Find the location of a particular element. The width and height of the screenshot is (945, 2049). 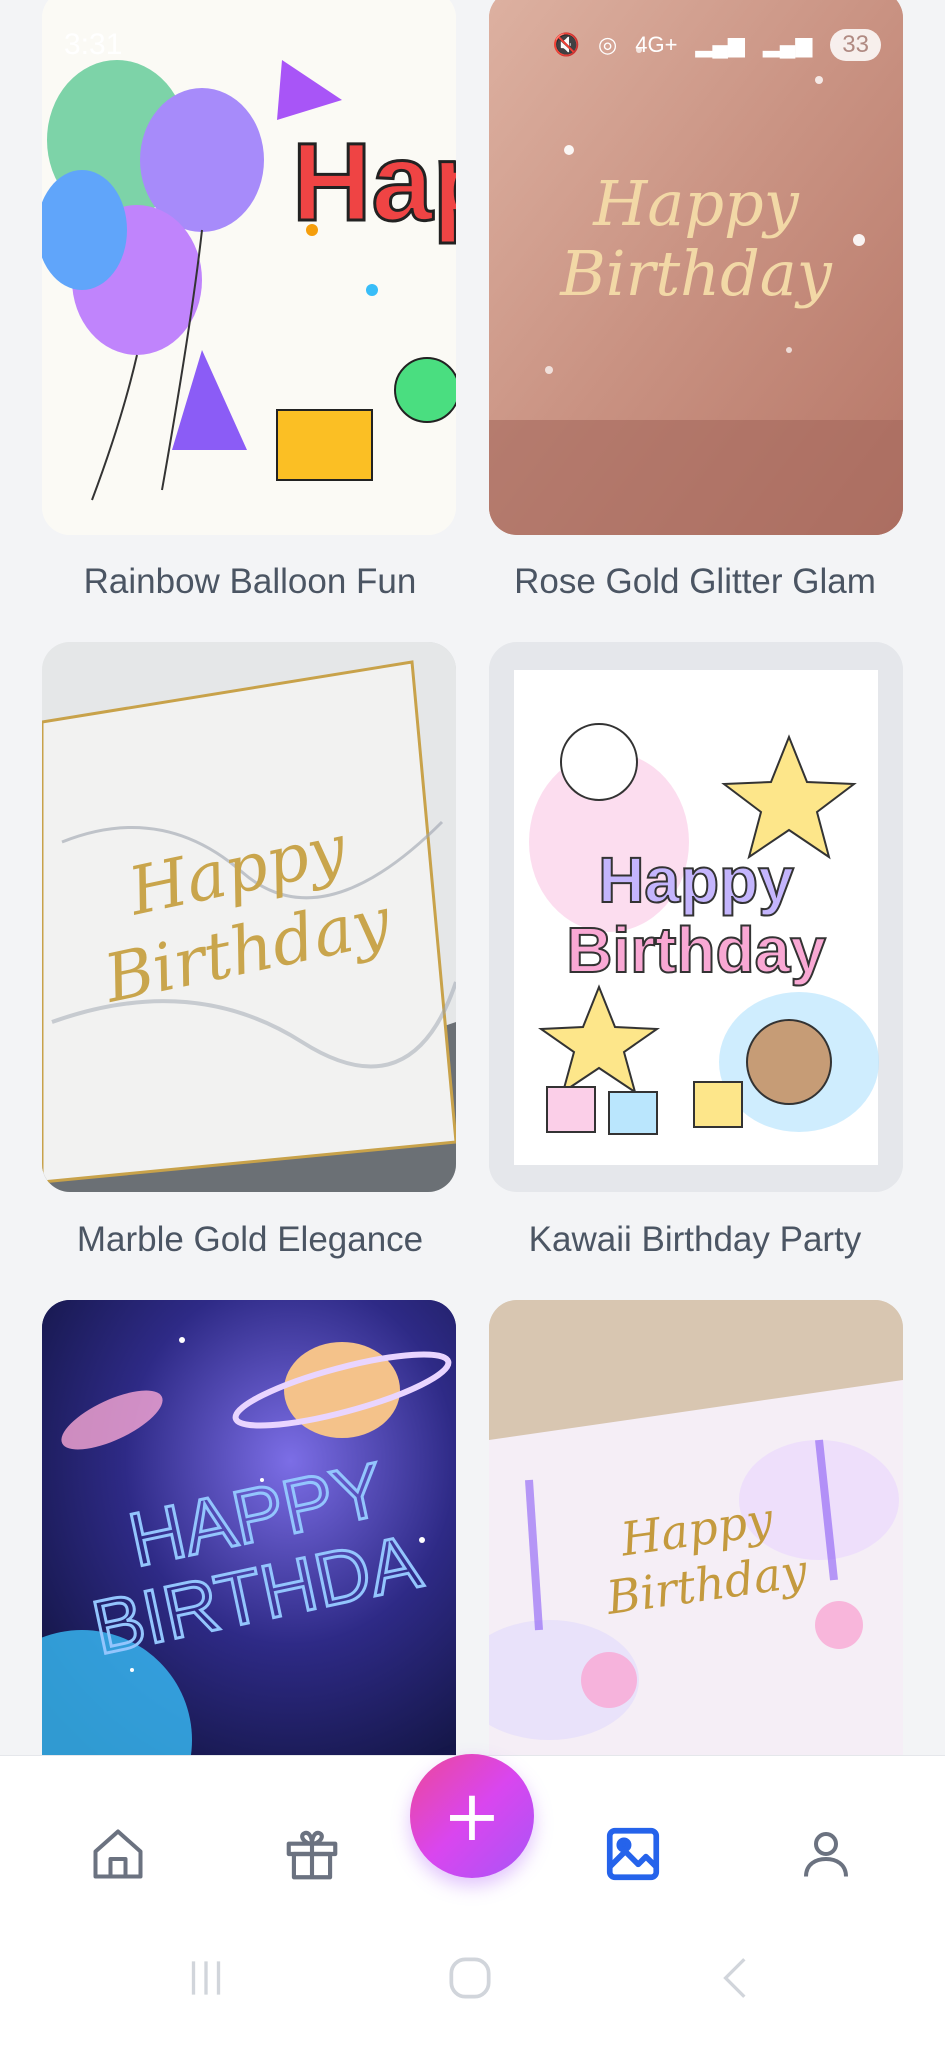

card-kawaii-party: Happy Birthday is located at coordinates (696, 917).